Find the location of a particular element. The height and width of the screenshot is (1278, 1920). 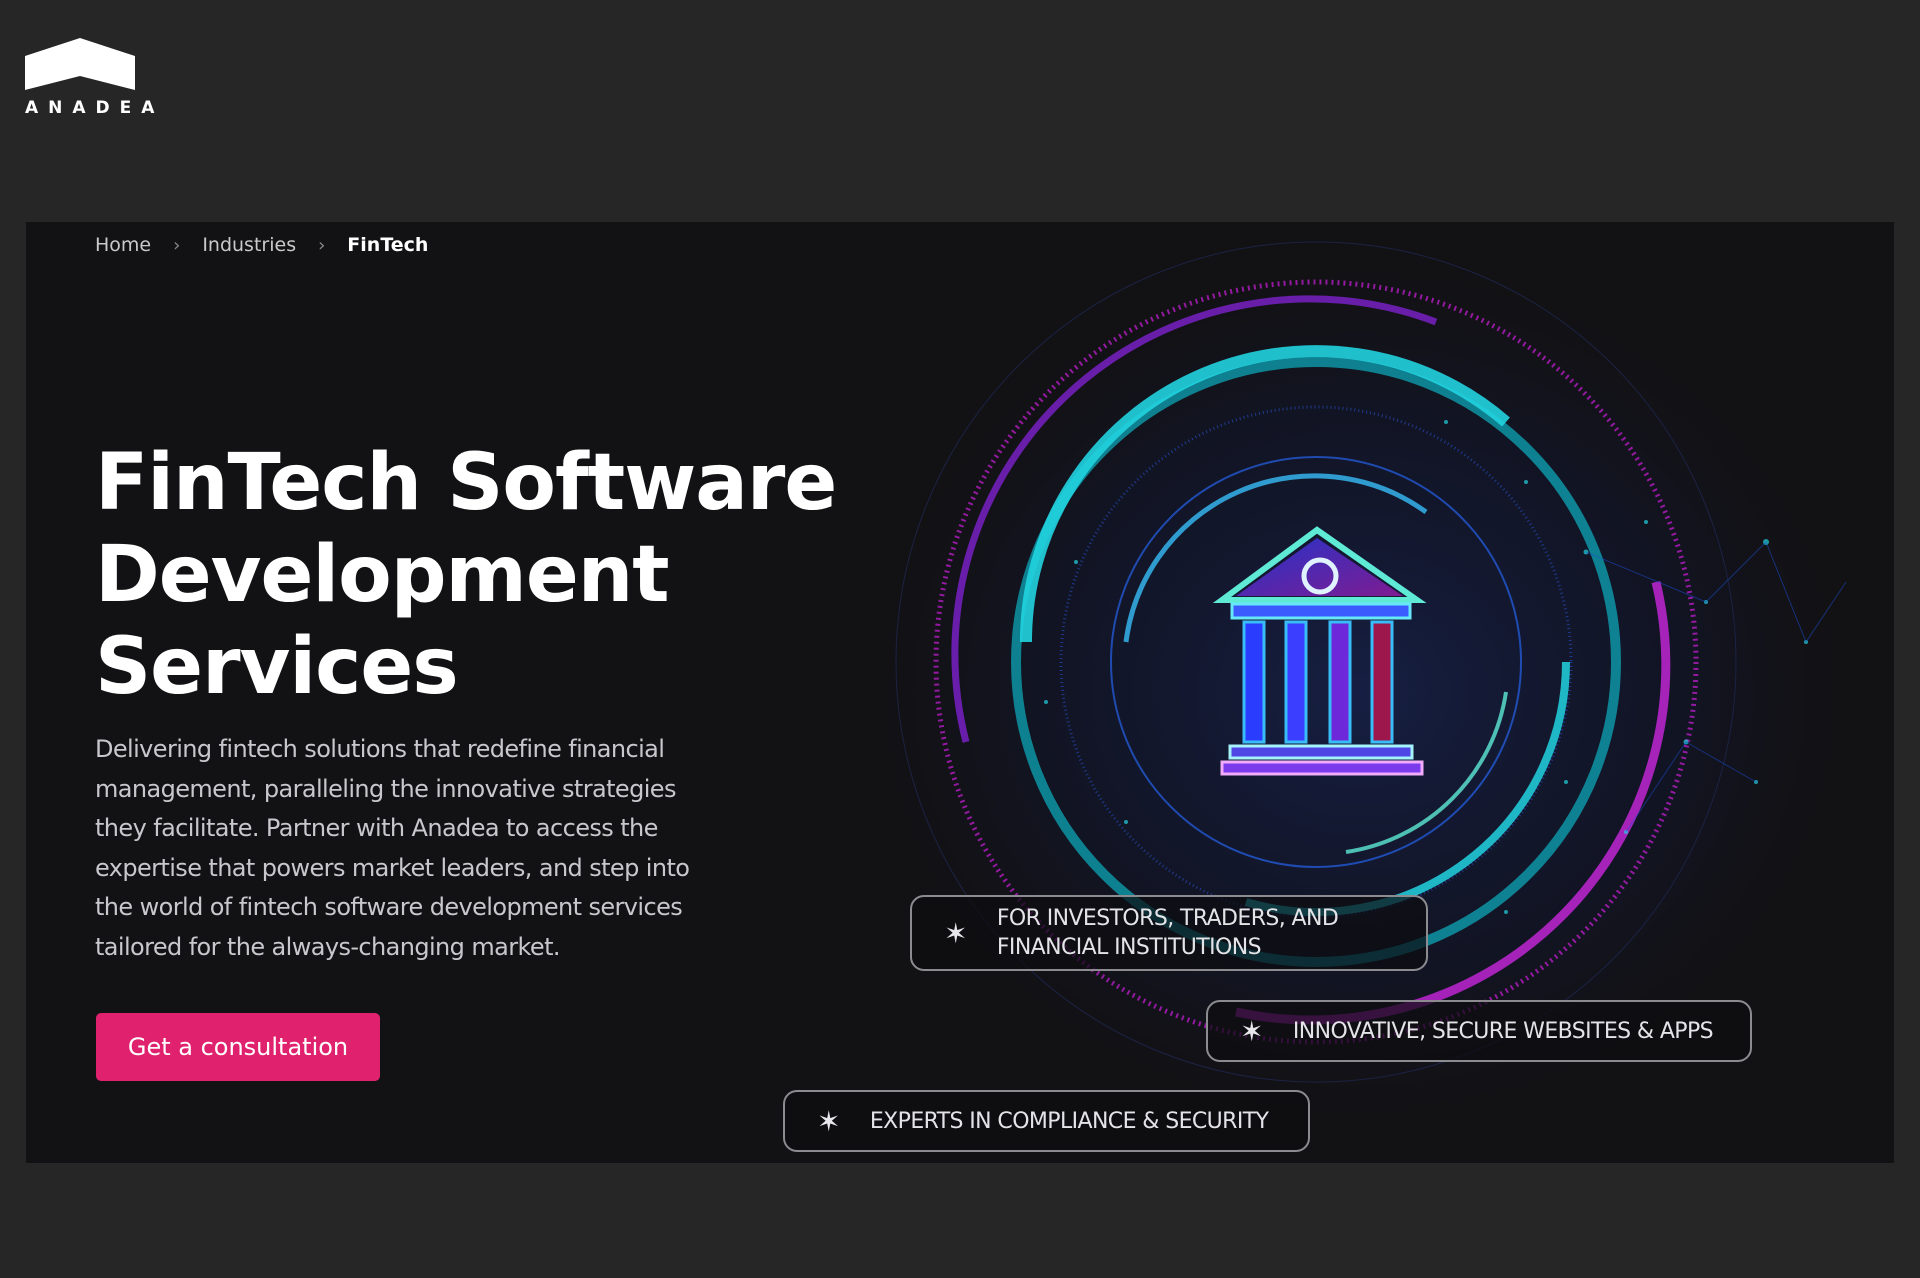

title-line-3: Services is located at coordinates (277, 667).